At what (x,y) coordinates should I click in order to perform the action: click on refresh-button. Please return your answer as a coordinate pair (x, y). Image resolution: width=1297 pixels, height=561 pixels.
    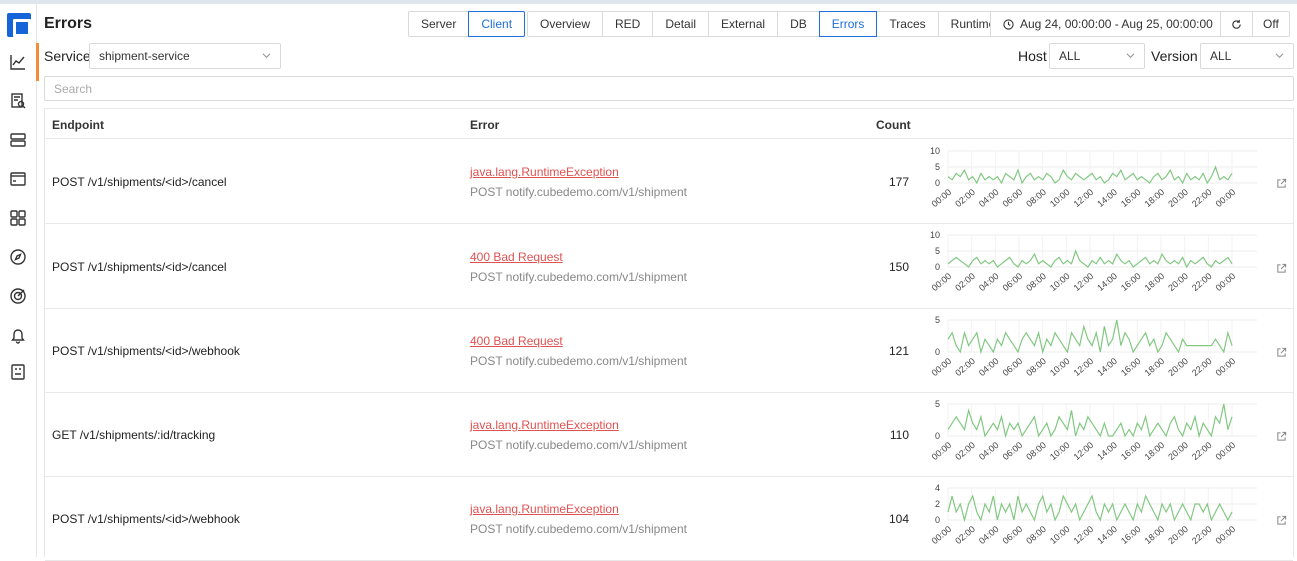
    Looking at the image, I should click on (1236, 24).